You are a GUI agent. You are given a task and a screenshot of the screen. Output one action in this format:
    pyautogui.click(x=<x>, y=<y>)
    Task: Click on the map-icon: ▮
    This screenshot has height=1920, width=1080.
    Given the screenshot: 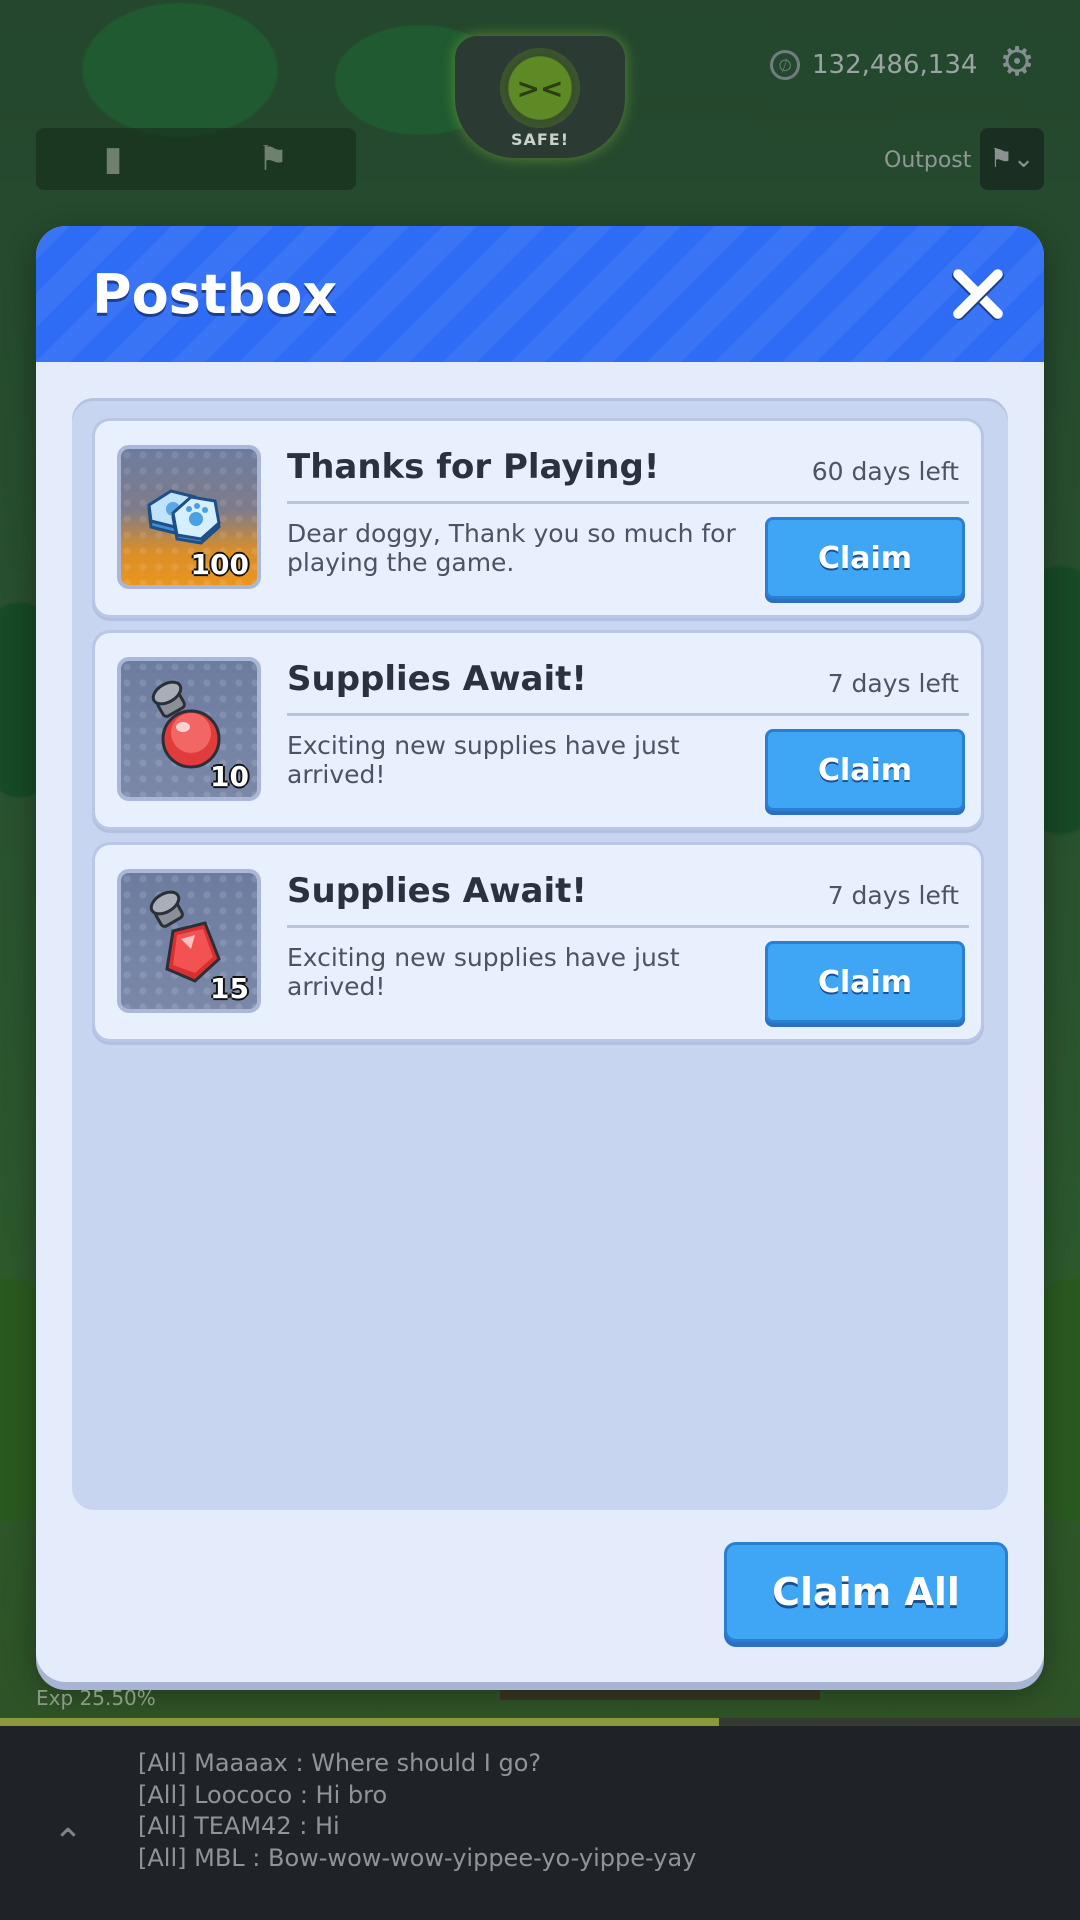 What is the action you would take?
    pyautogui.click(x=113, y=159)
    